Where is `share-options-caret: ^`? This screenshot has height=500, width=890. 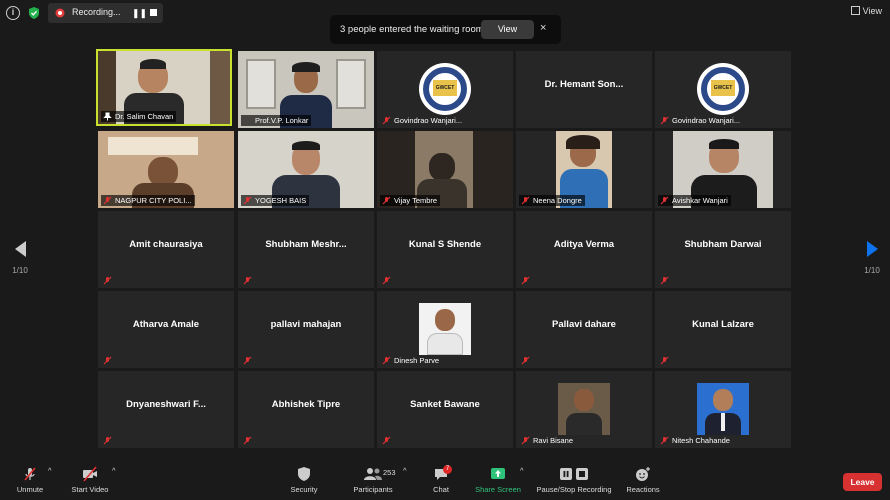
share-options-caret: ^ is located at coordinates (522, 470).